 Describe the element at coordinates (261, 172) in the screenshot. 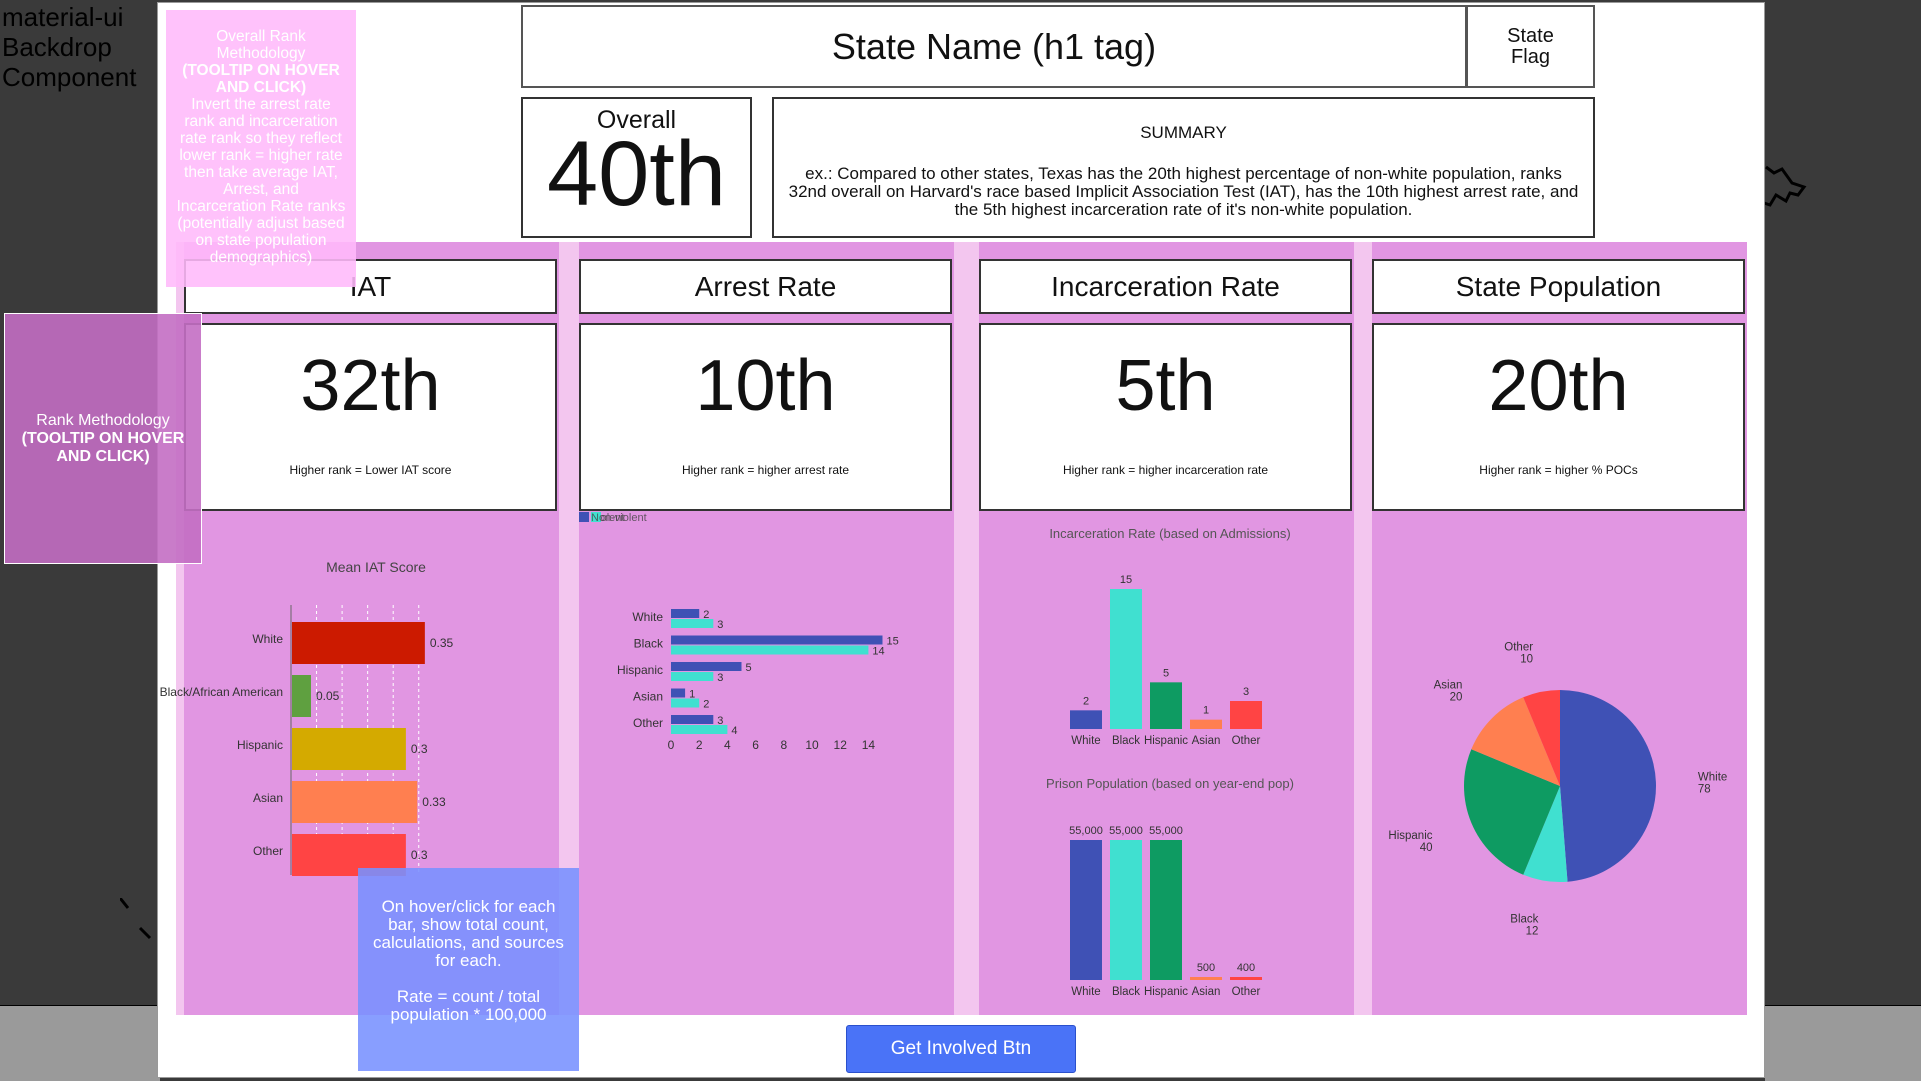

I see `tooltip-line: then take average IAT,` at that location.